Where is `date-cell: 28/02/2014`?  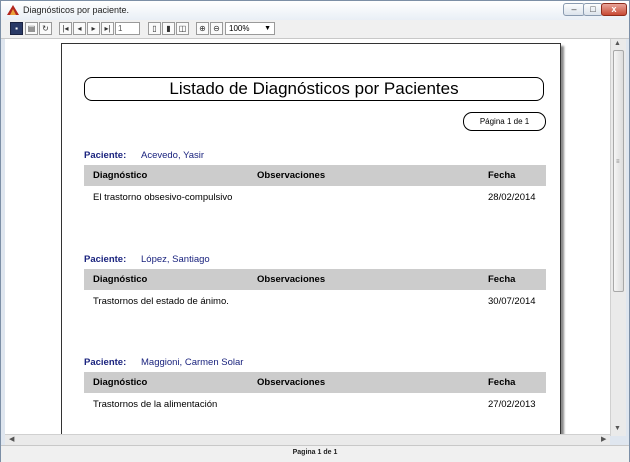
date-cell: 28/02/2014 is located at coordinates (512, 197).